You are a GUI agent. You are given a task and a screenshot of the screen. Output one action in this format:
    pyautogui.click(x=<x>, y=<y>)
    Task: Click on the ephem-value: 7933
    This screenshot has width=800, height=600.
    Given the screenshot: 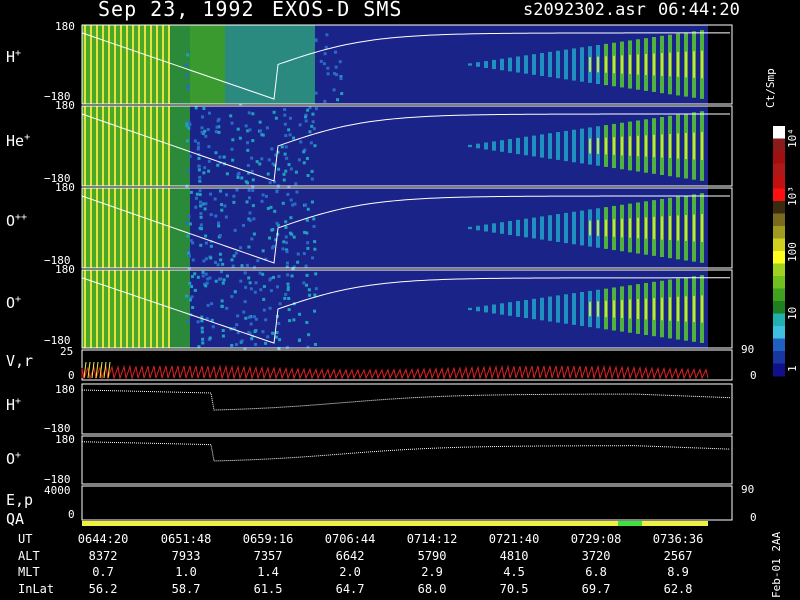 What is the action you would take?
    pyautogui.click(x=186, y=555)
    